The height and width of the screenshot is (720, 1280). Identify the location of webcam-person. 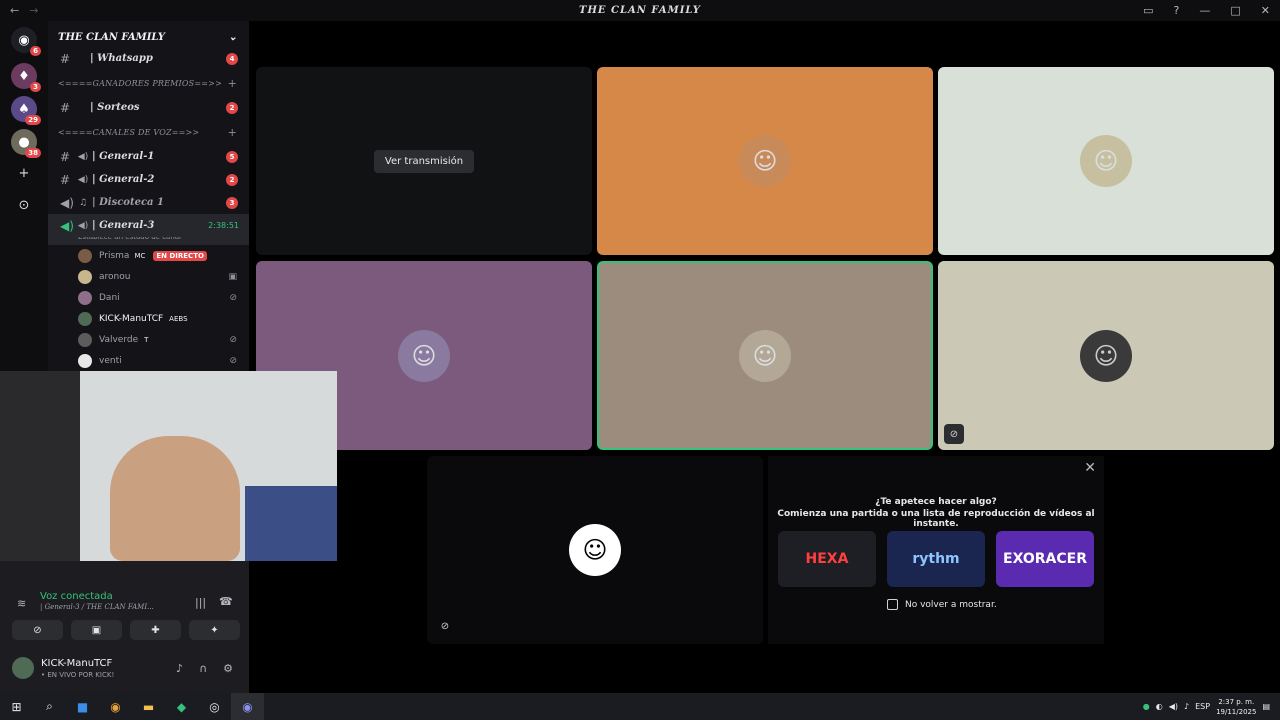
(175, 498).